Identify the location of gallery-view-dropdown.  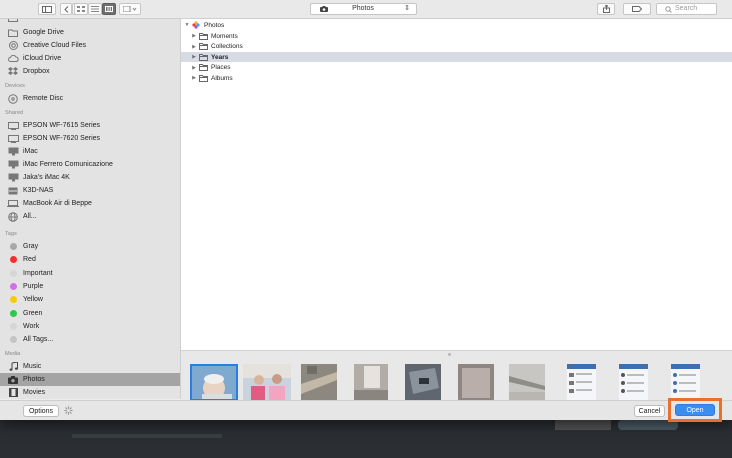
(130, 9).